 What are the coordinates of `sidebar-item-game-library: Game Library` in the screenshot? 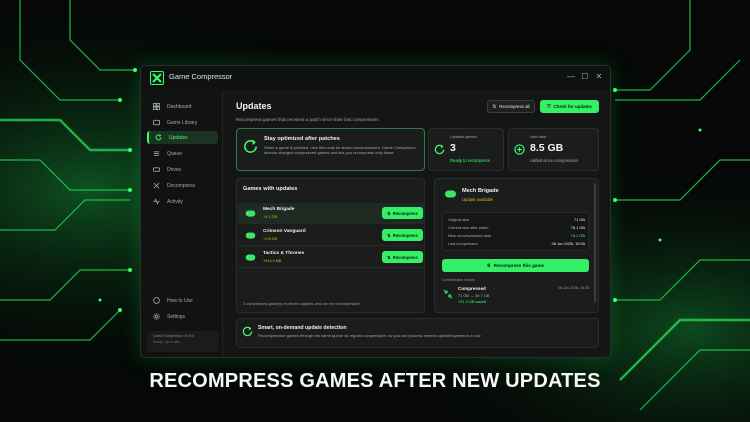 It's located at (182, 122).